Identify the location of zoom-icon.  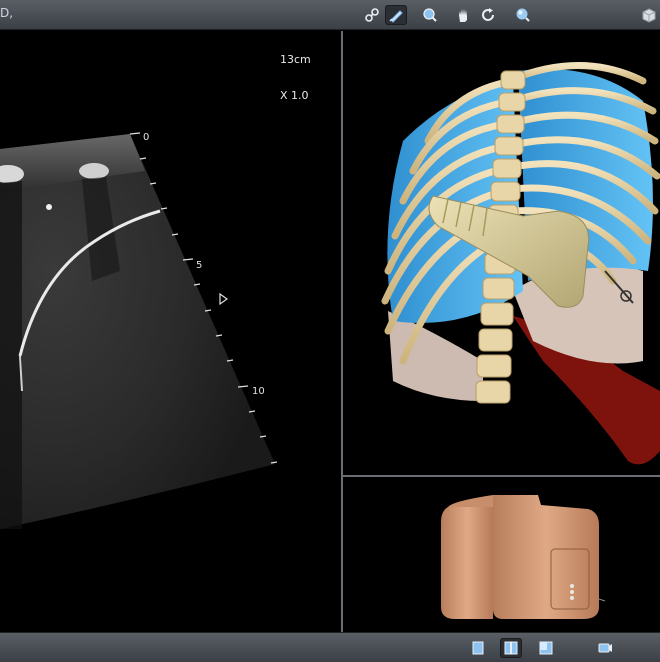
(430, 15).